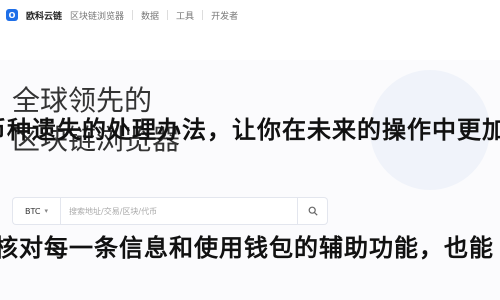 This screenshot has width=500, height=300. What do you see at coordinates (97, 15) in the screenshot?
I see `nav-item-explorer: 区块链浏览器` at bounding box center [97, 15].